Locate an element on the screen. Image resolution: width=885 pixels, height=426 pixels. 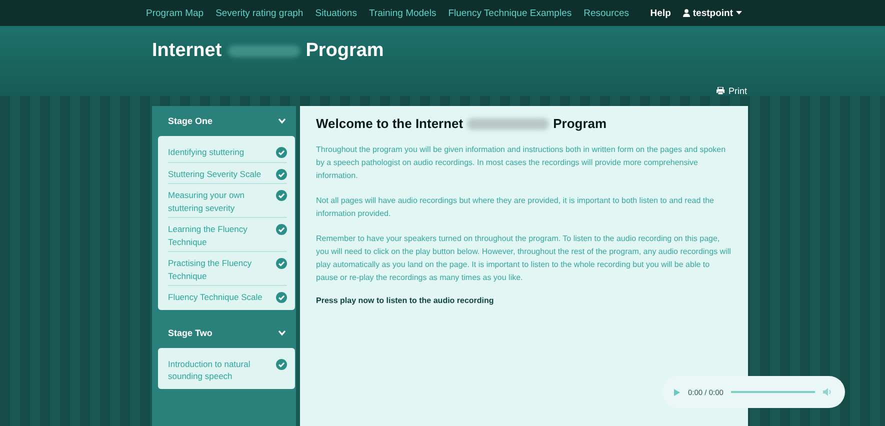
stage-header: Stage One is located at coordinates (224, 121).